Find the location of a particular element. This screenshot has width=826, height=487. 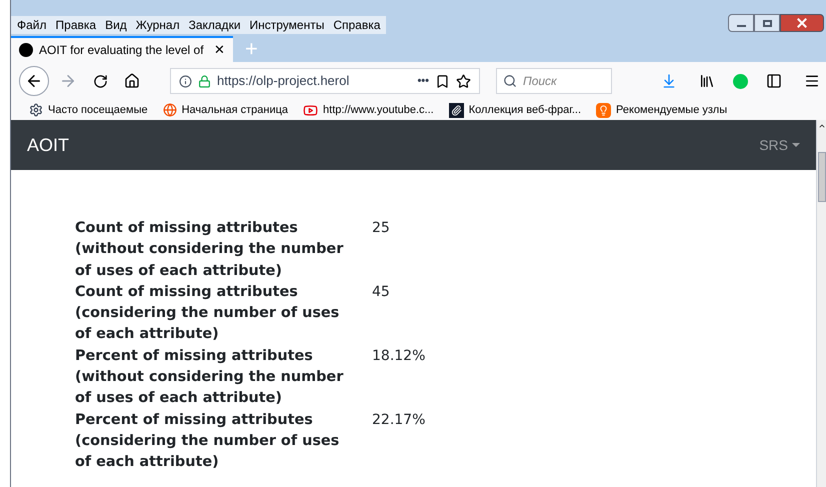

tab-title: AOIT for evaluating the level of is located at coordinates (122, 50).